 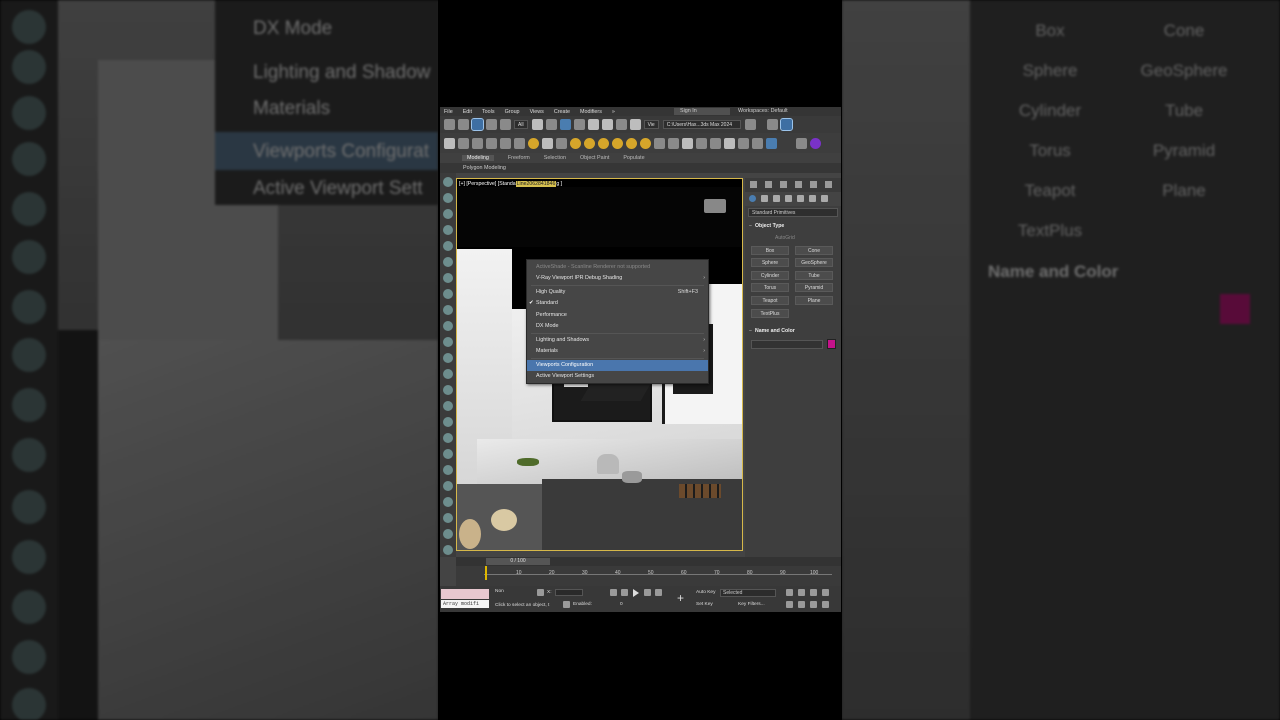 What do you see at coordinates (748, 593) in the screenshot?
I see `key-selection-dropdown: Selected` at bounding box center [748, 593].